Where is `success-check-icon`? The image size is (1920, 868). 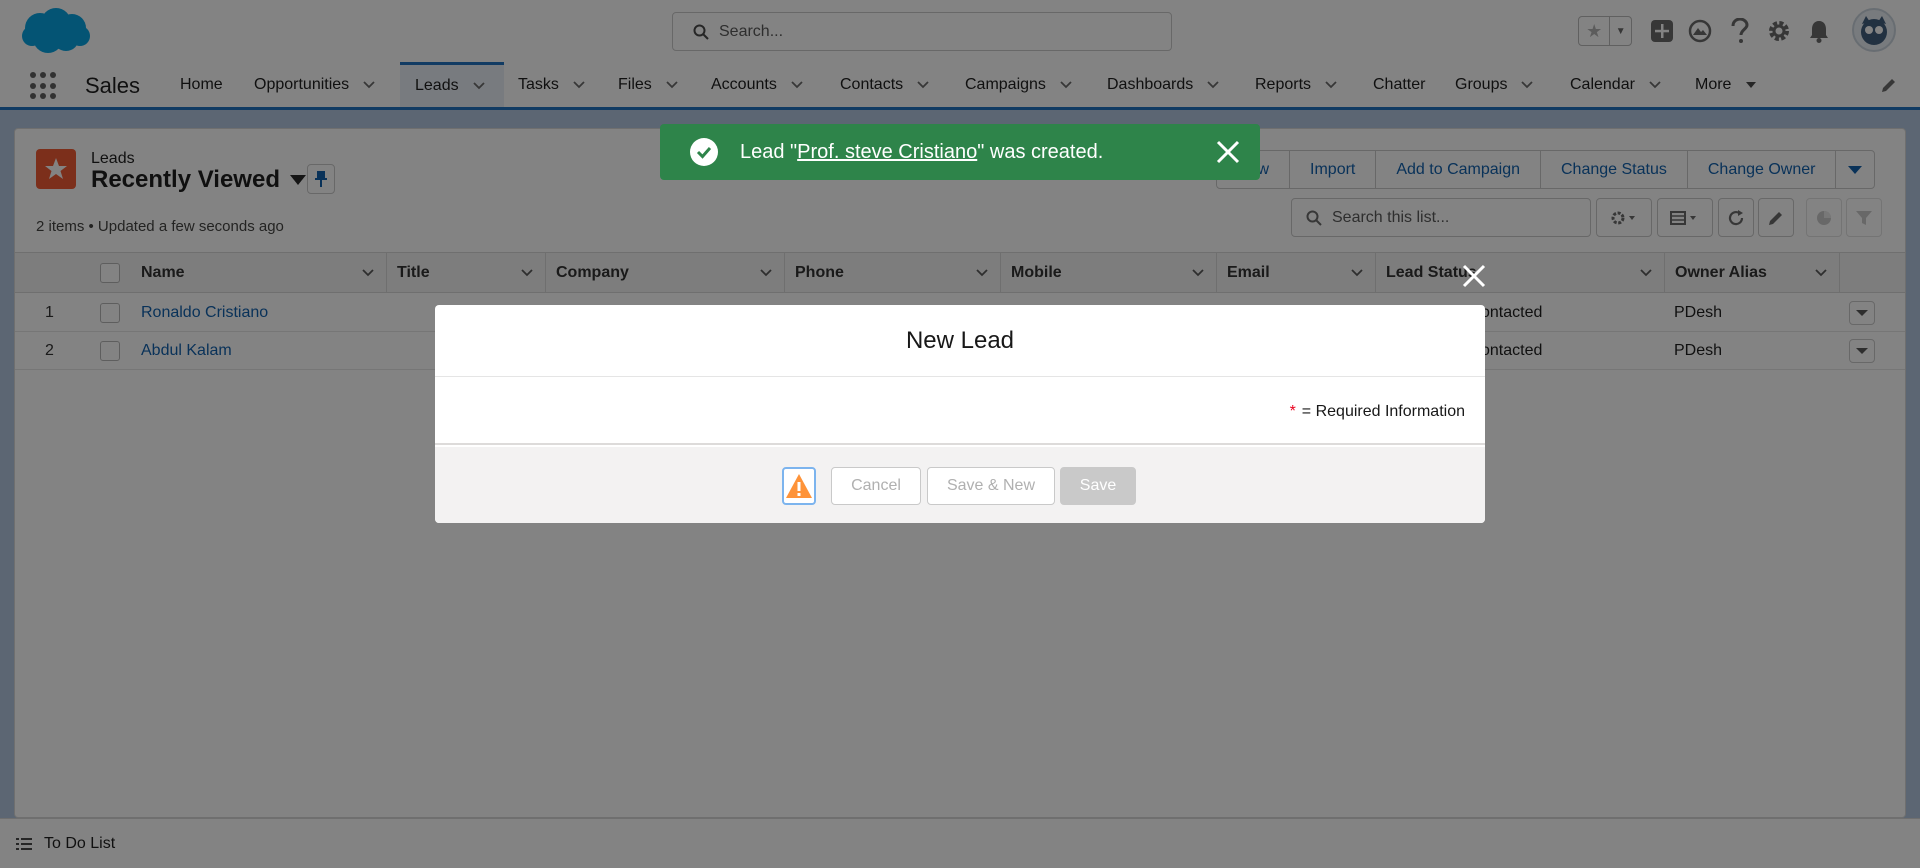
success-check-icon is located at coordinates (704, 152).